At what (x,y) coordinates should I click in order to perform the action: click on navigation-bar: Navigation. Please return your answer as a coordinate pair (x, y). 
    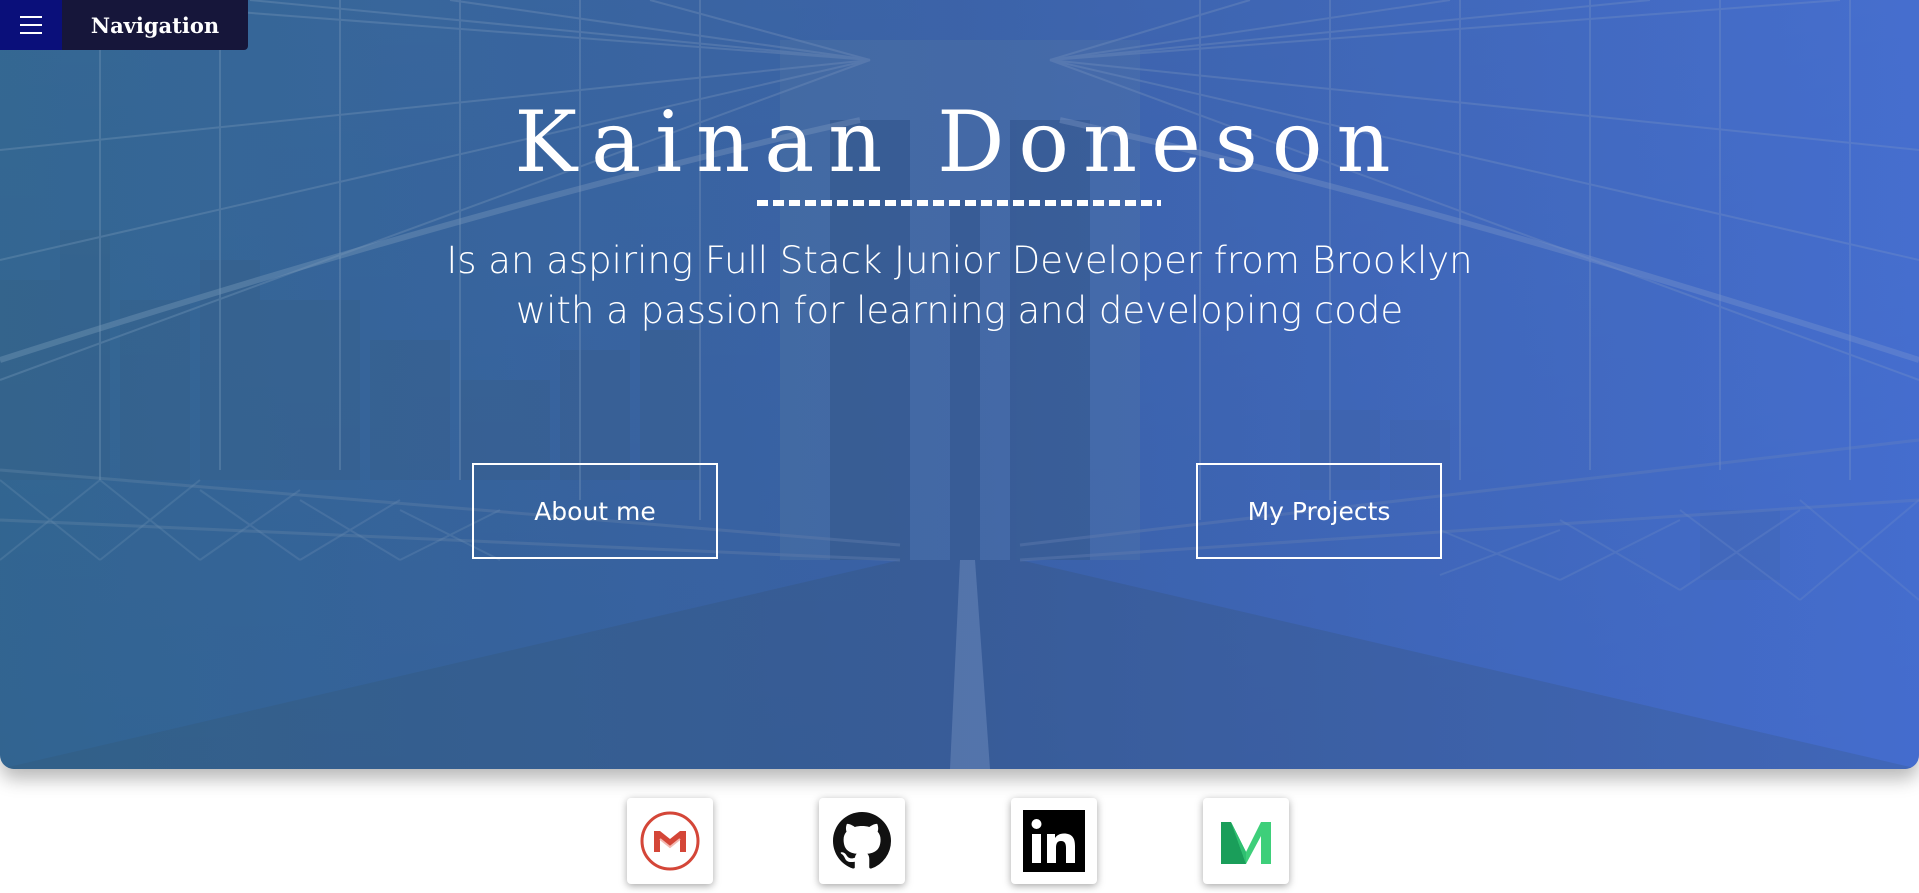
    Looking at the image, I should click on (124, 25).